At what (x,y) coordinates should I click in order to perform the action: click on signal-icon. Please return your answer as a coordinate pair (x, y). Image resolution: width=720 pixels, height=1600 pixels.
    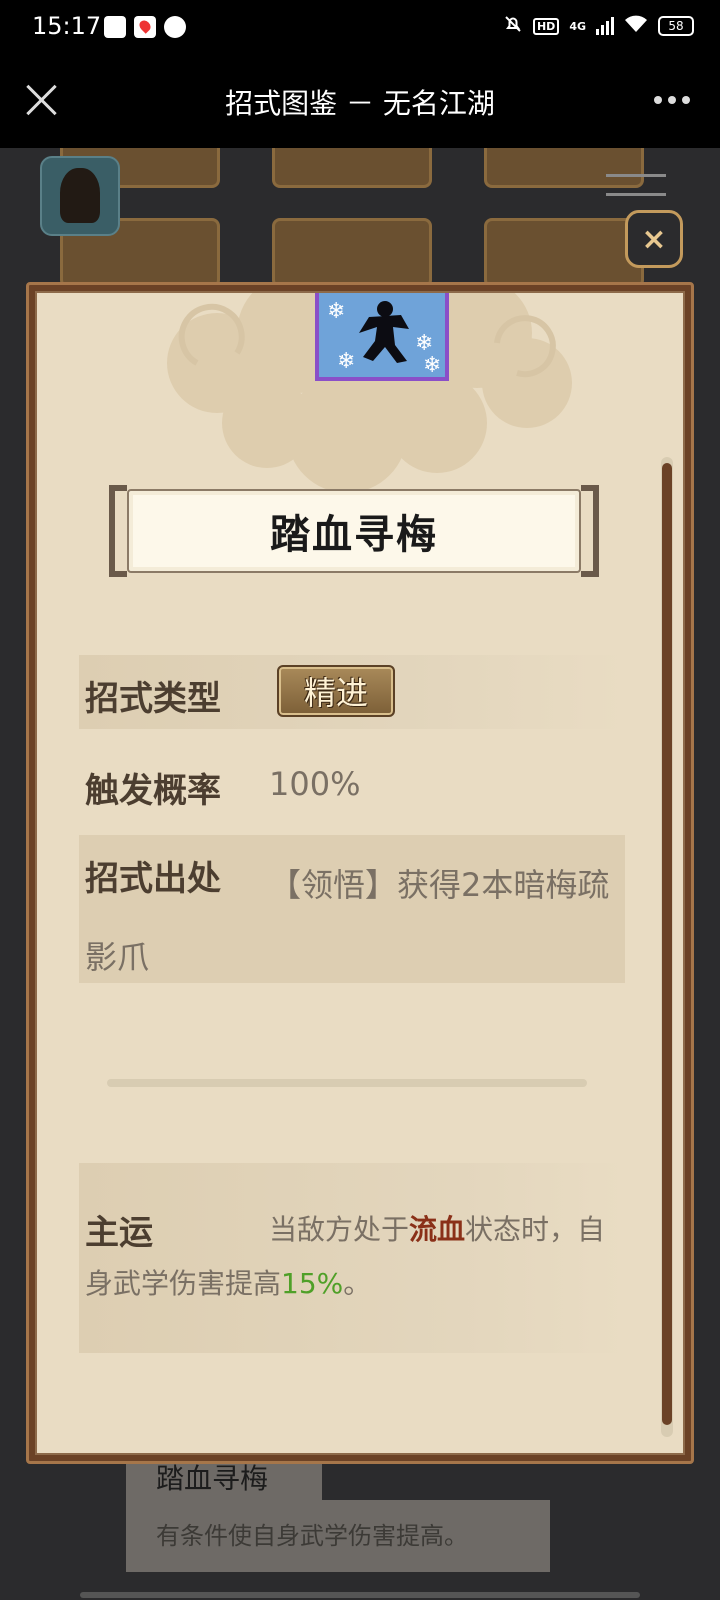
    Looking at the image, I should click on (605, 26).